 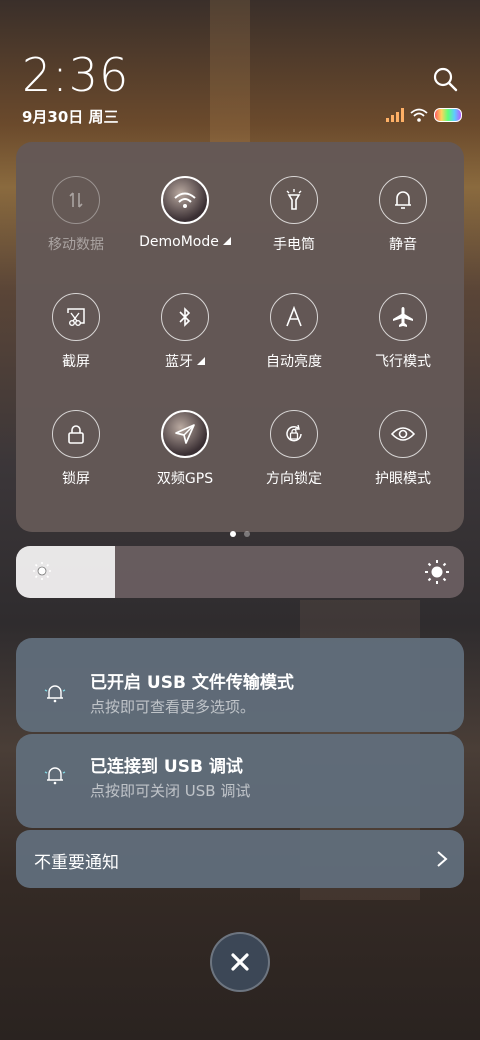 I want to click on screenshot-icon, so click(x=76, y=317).